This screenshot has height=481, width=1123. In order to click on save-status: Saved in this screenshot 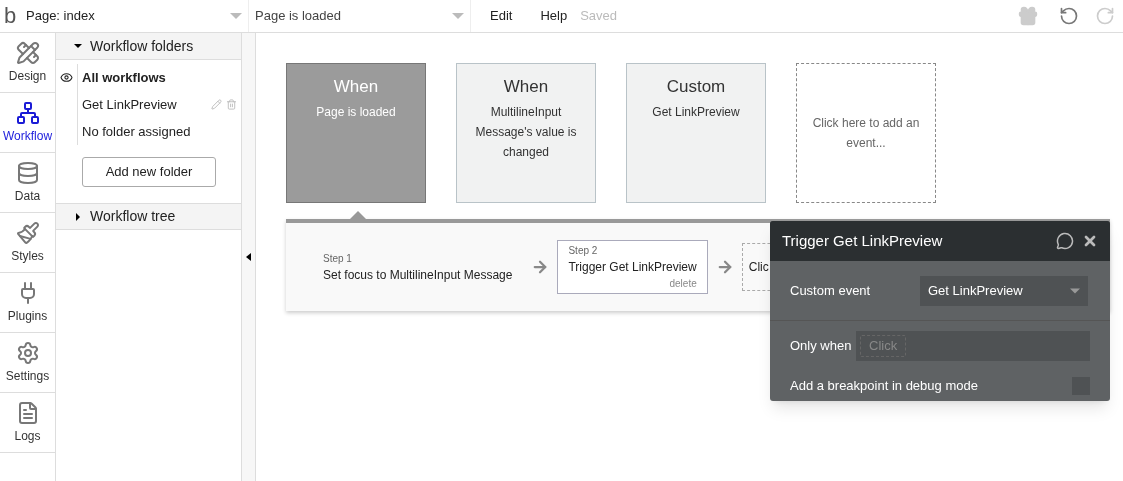, I will do `click(599, 16)`.